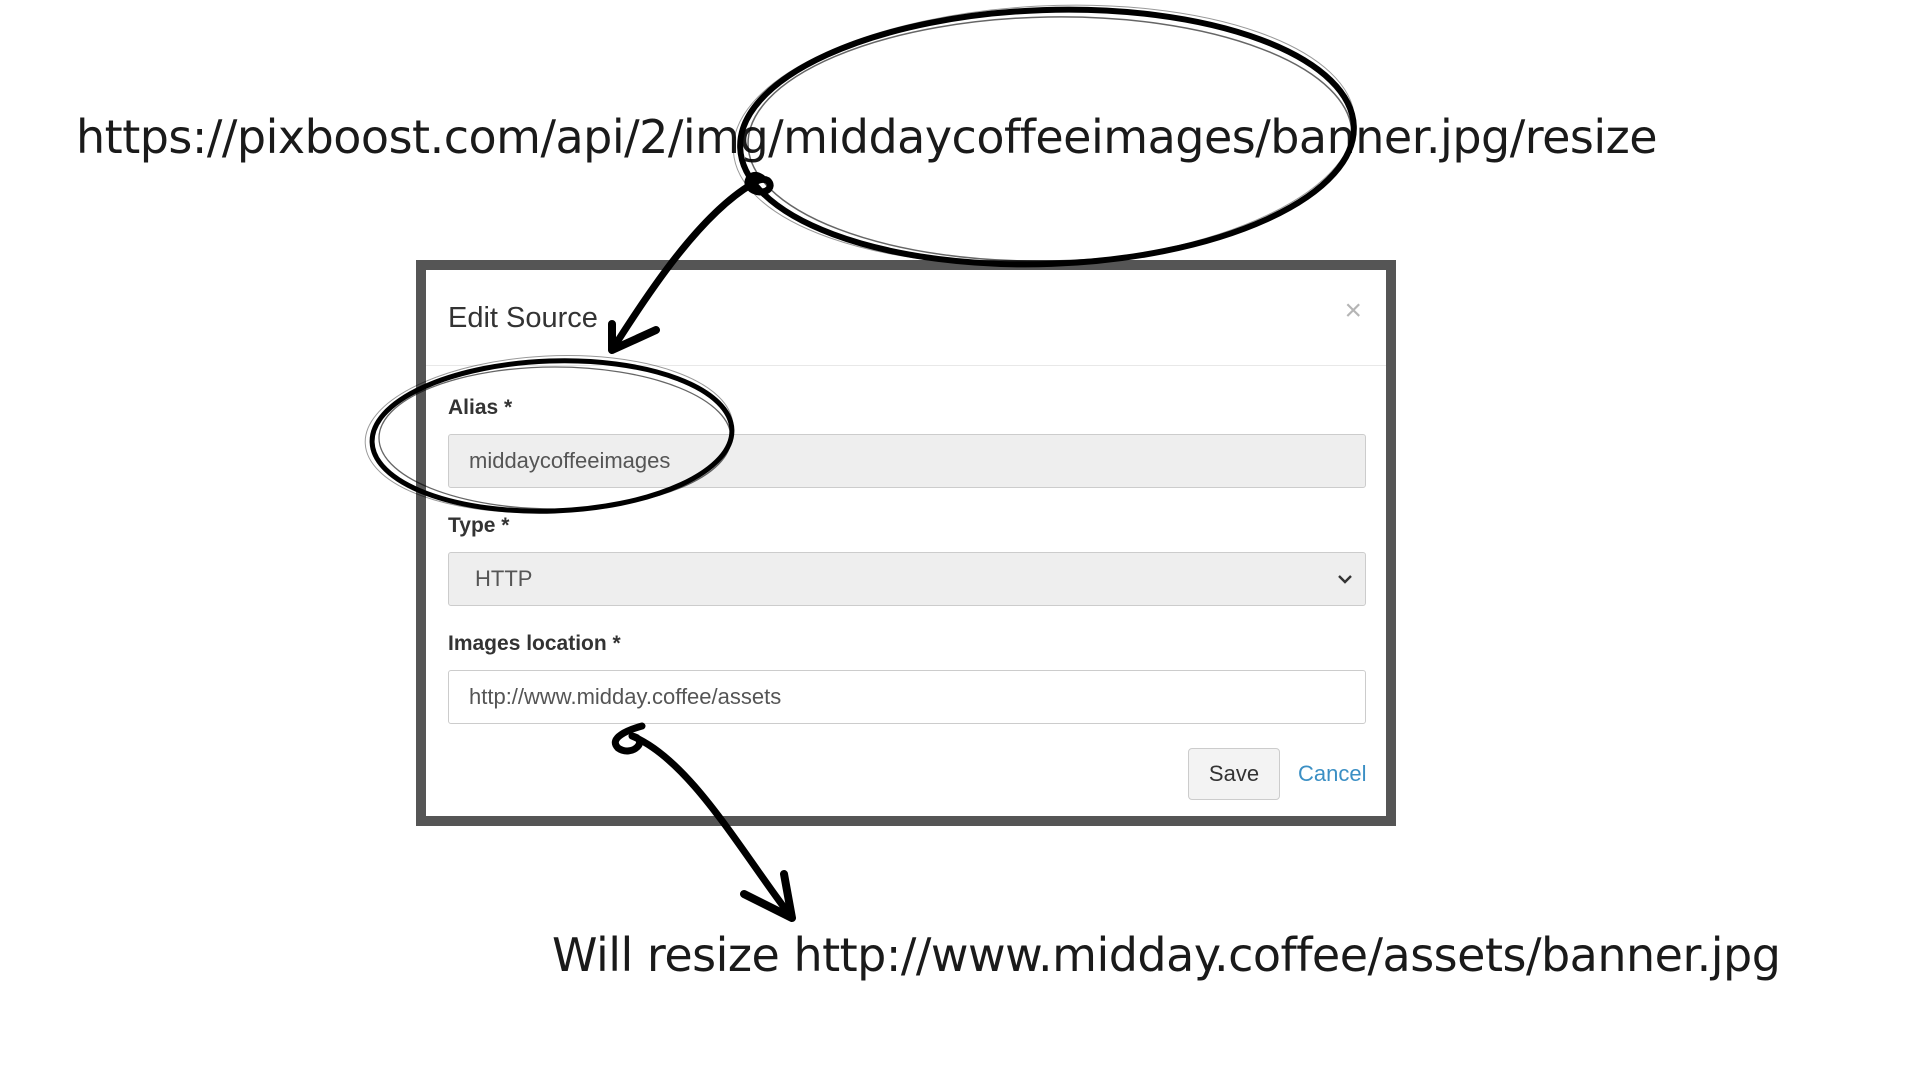 This screenshot has width=1920, height=1080. What do you see at coordinates (1353, 311) in the screenshot?
I see `close-icon: ×` at bounding box center [1353, 311].